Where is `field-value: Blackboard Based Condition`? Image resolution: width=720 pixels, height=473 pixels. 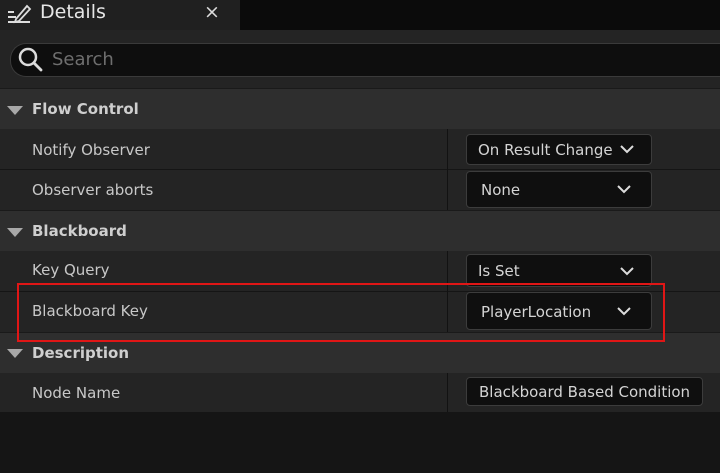
field-value: Blackboard Based Condition is located at coordinates (585, 392).